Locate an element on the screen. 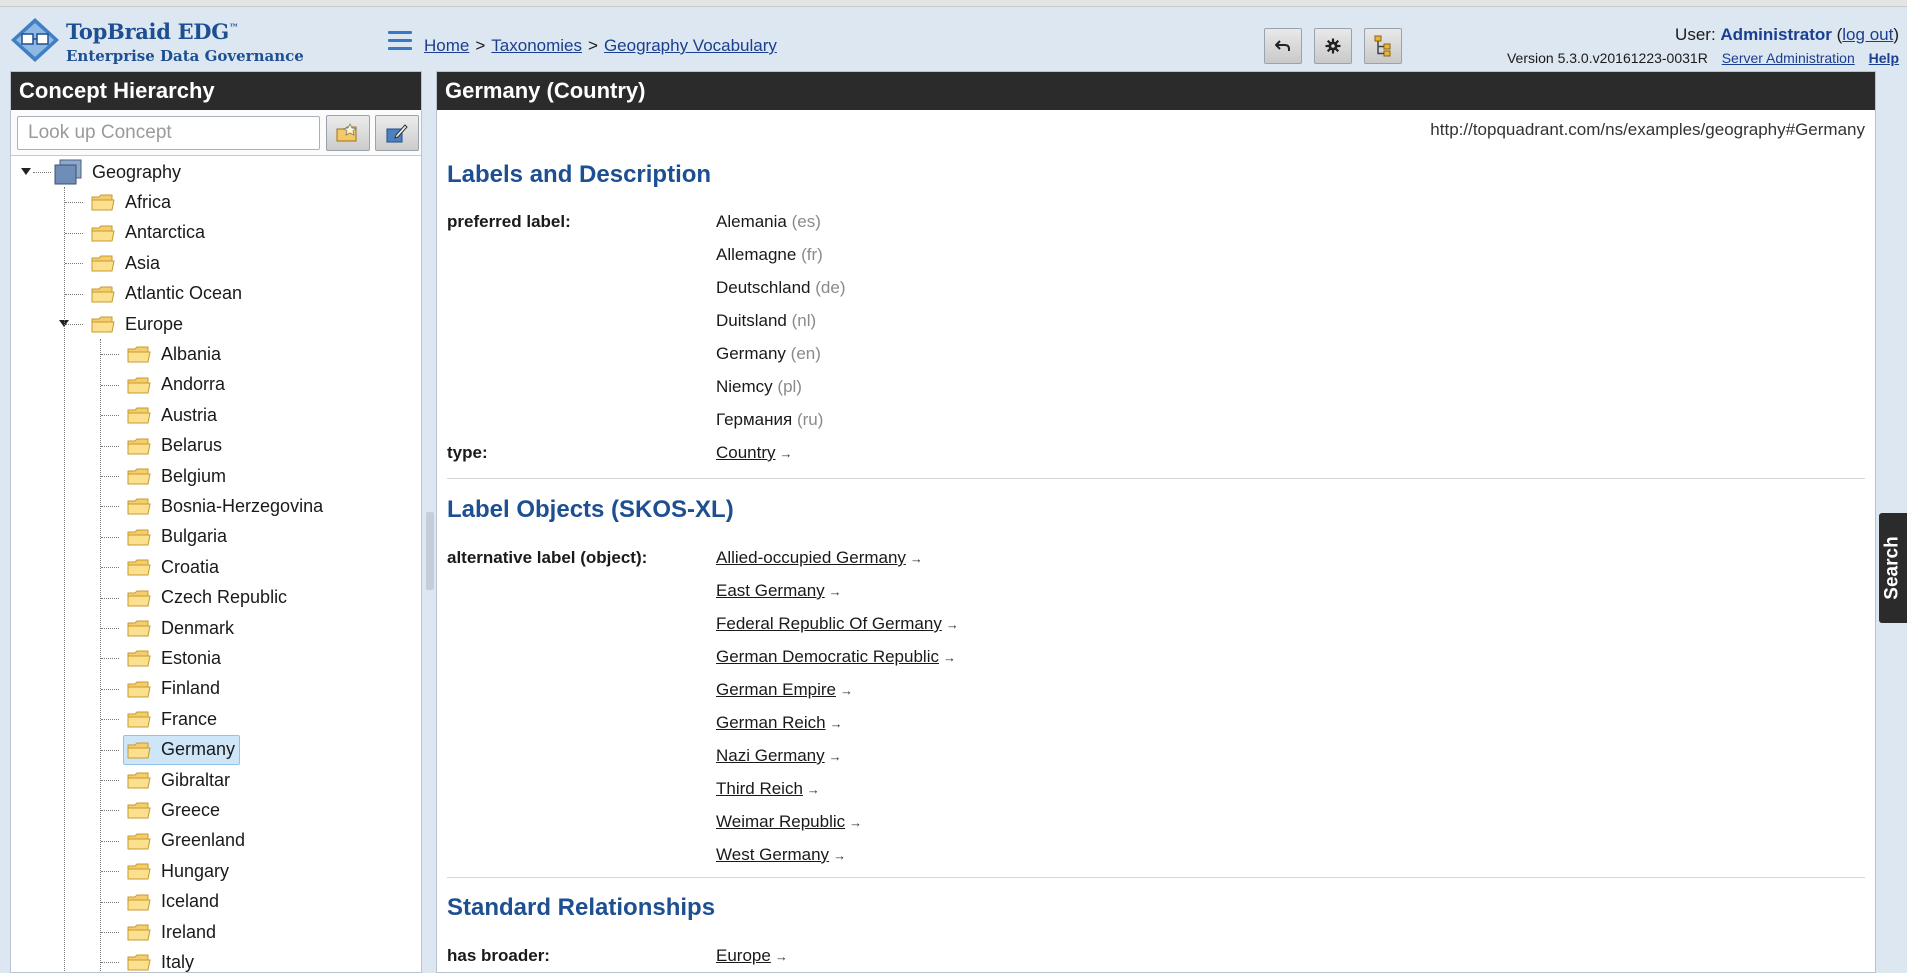  tree-node-label: Andorra is located at coordinates (193, 384).